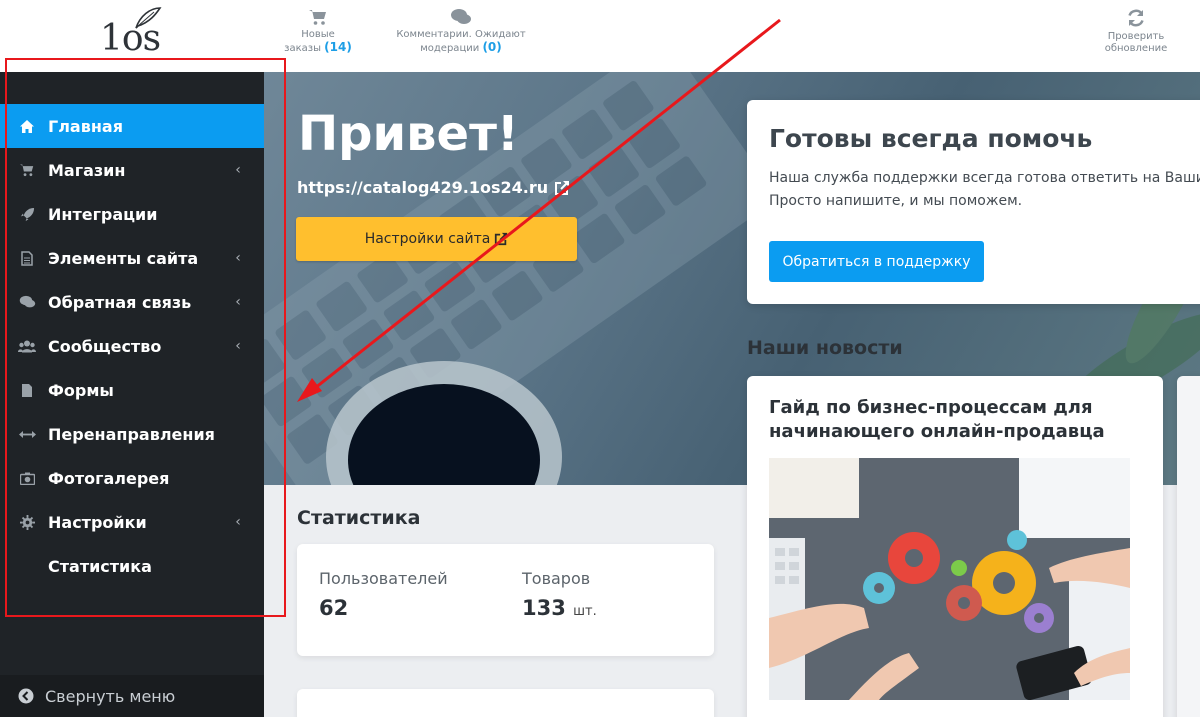 The width and height of the screenshot is (1200, 717). What do you see at coordinates (123, 258) in the screenshot?
I see `sidebar-item-label: Элементы сайта` at bounding box center [123, 258].